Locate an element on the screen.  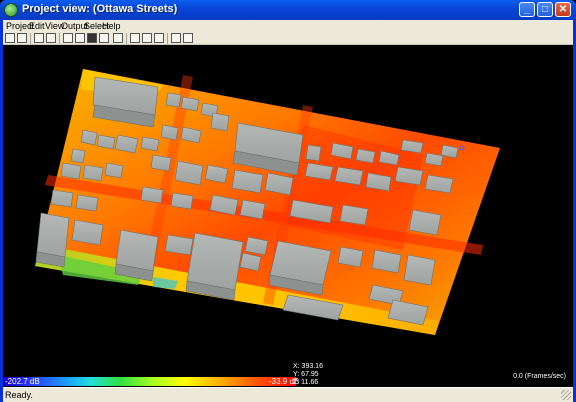
window-title: Project view: (Ottawa Streets) is located at coordinates (100, 9).